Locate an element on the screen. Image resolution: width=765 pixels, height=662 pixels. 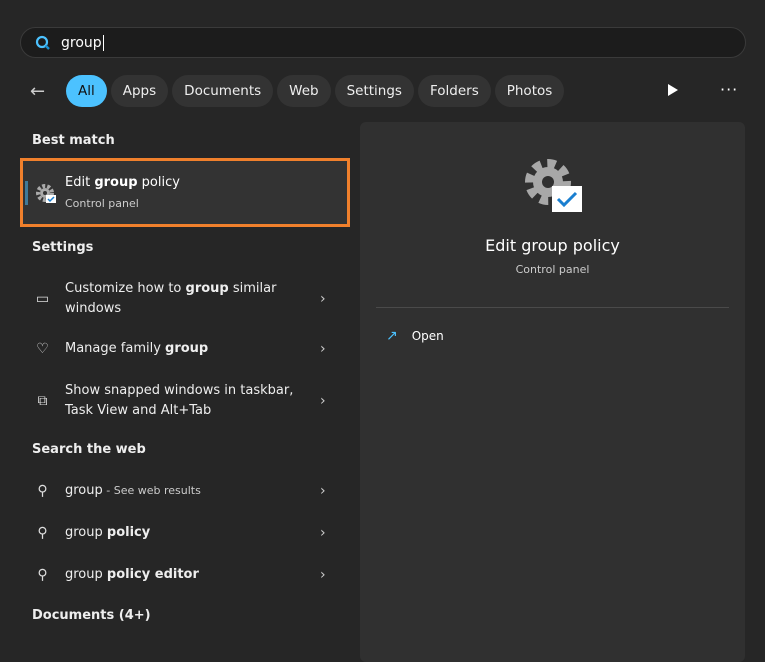
settings-header: Settings is located at coordinates (63, 247).